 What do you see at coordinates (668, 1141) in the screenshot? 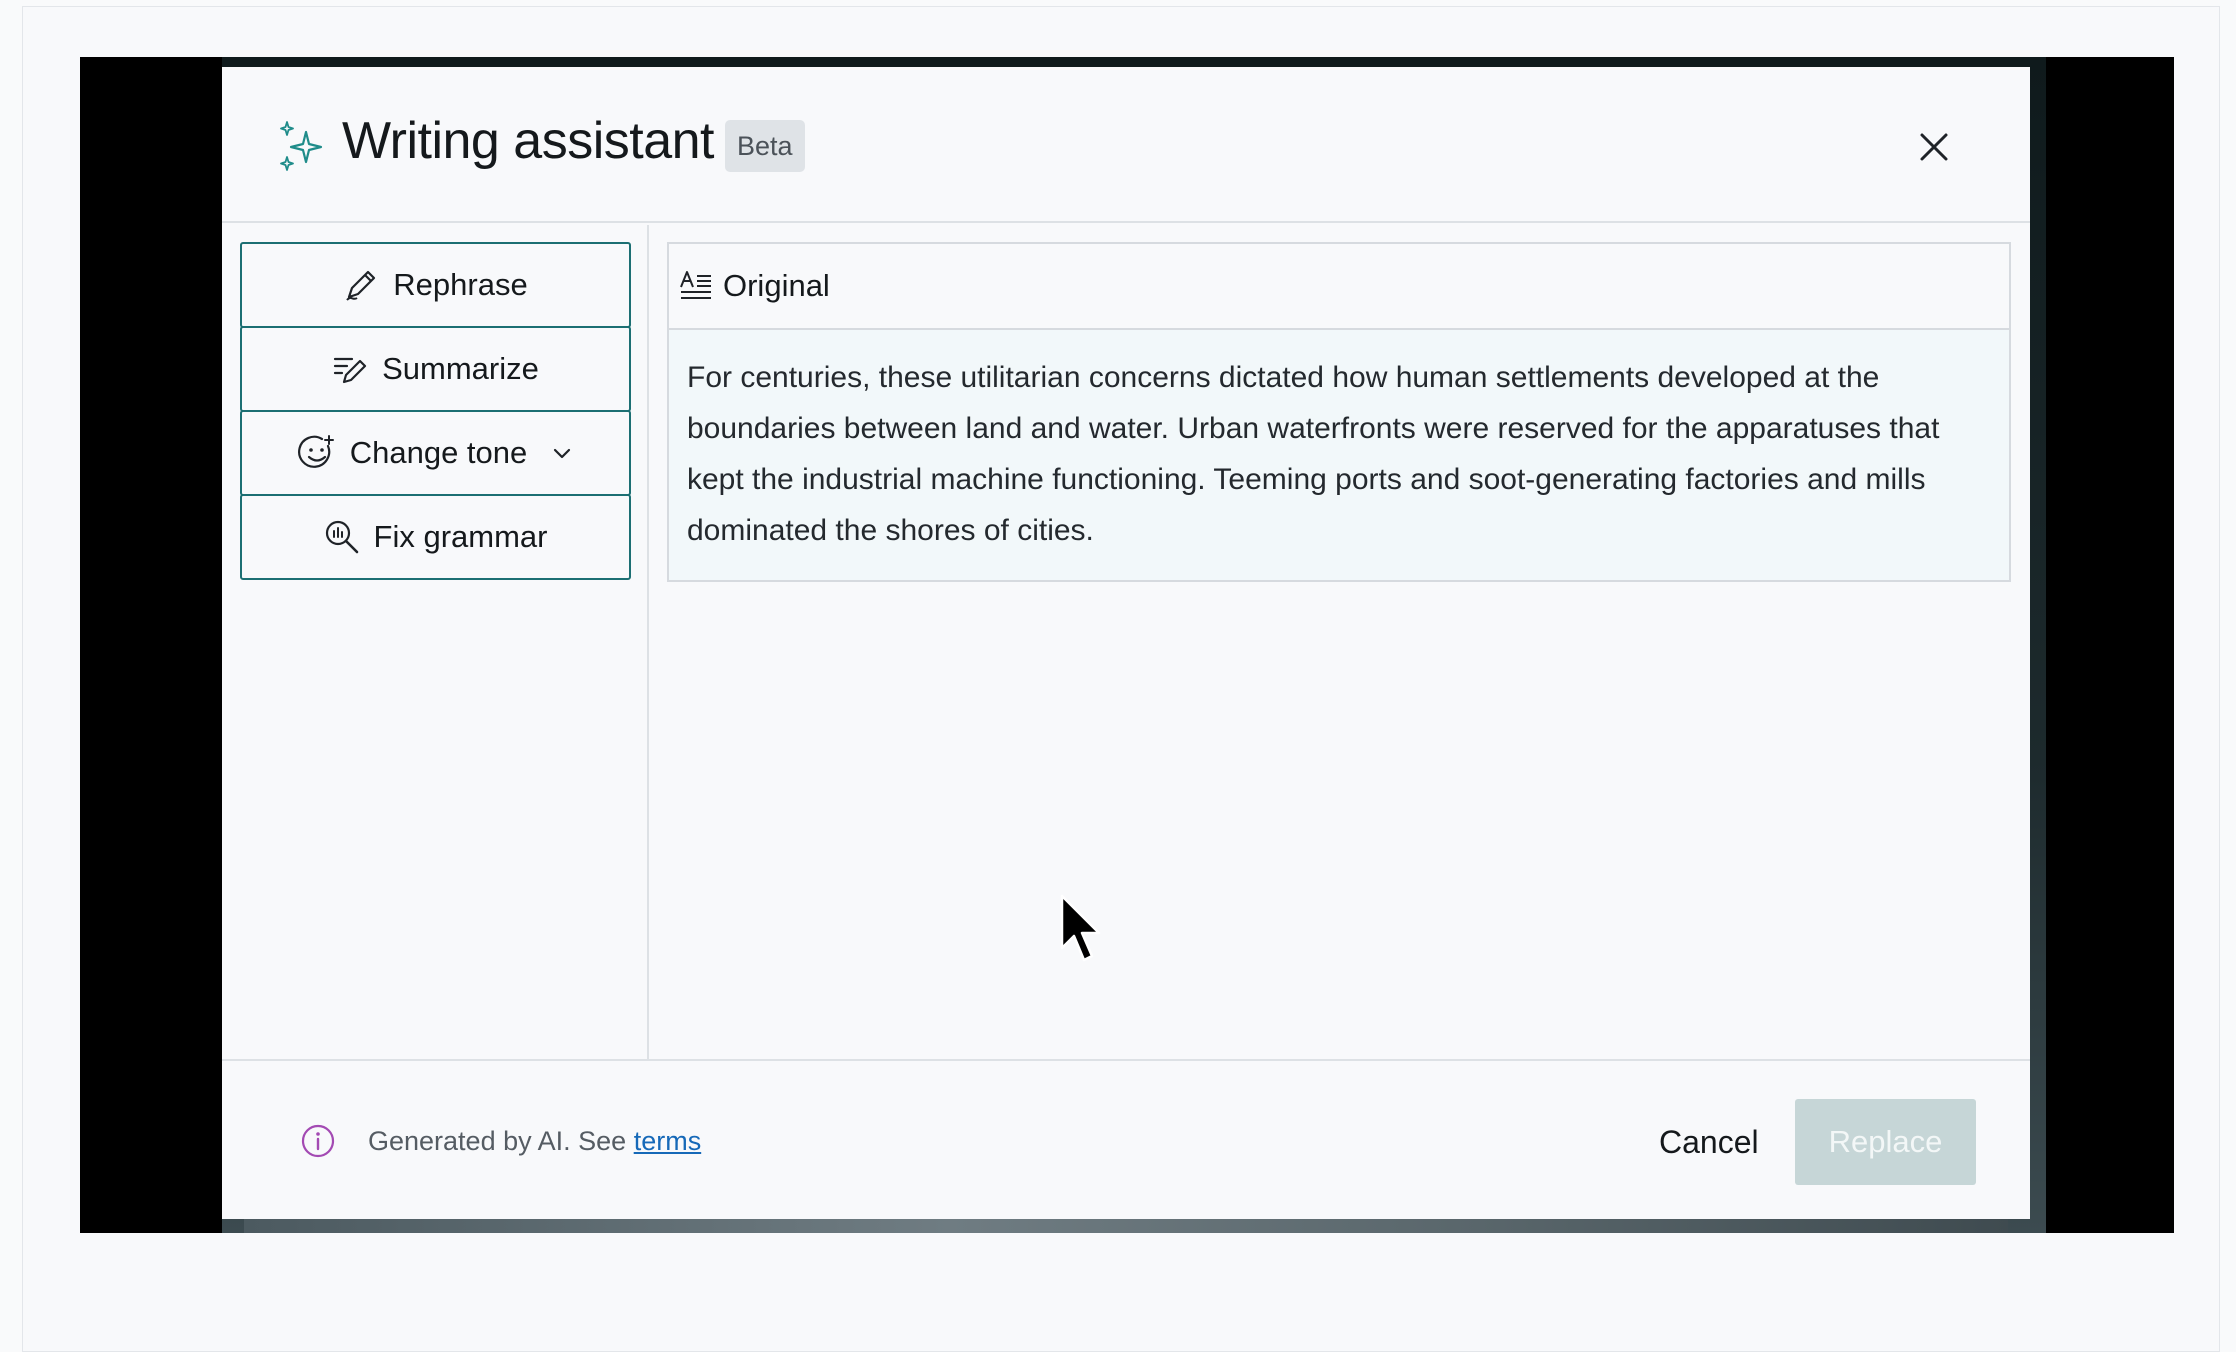
I see `terms-link: terms` at bounding box center [668, 1141].